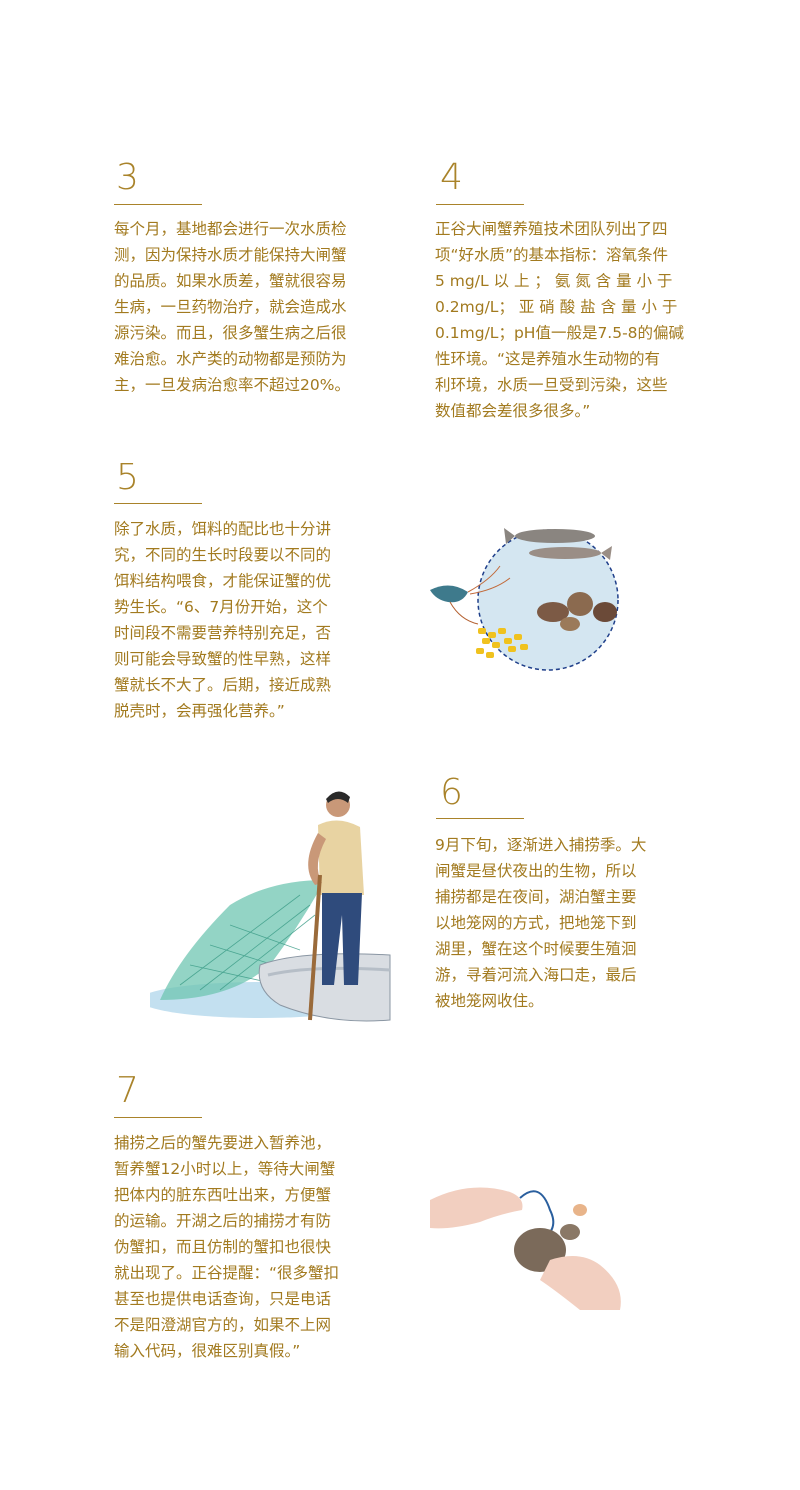  Describe the element at coordinates (530, 1240) in the screenshot. I see `hands-crab-illustration` at that location.